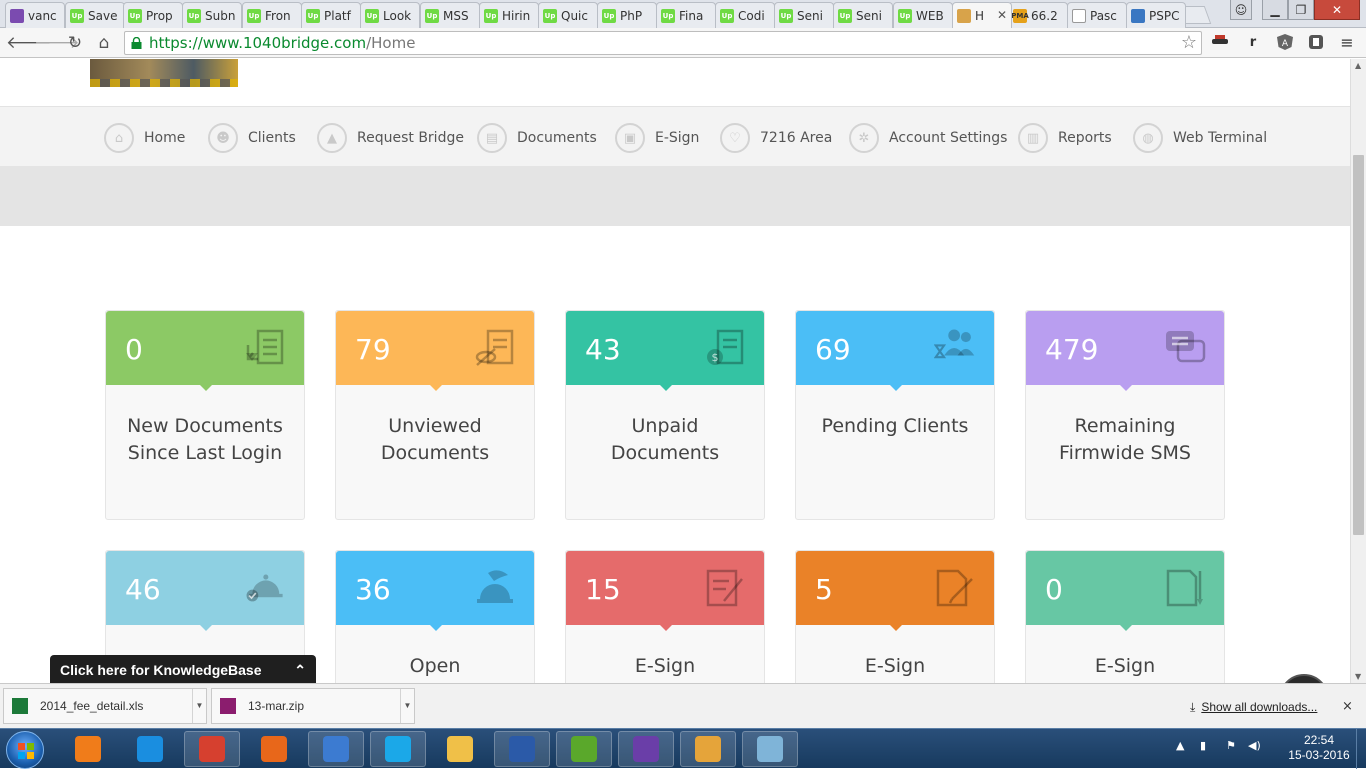 The image size is (1366, 774). What do you see at coordinates (57, 43) in the screenshot?
I see `forward-button: 🡒` at bounding box center [57, 43].